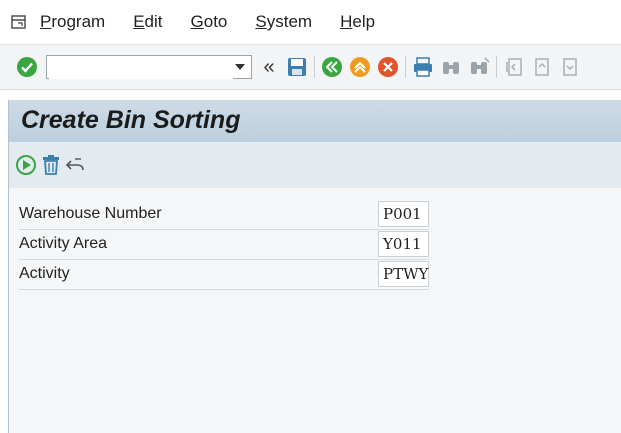 The width and height of the screenshot is (621, 433). What do you see at coordinates (90, 213) in the screenshot?
I see `field-label: Warehouse Number` at bounding box center [90, 213].